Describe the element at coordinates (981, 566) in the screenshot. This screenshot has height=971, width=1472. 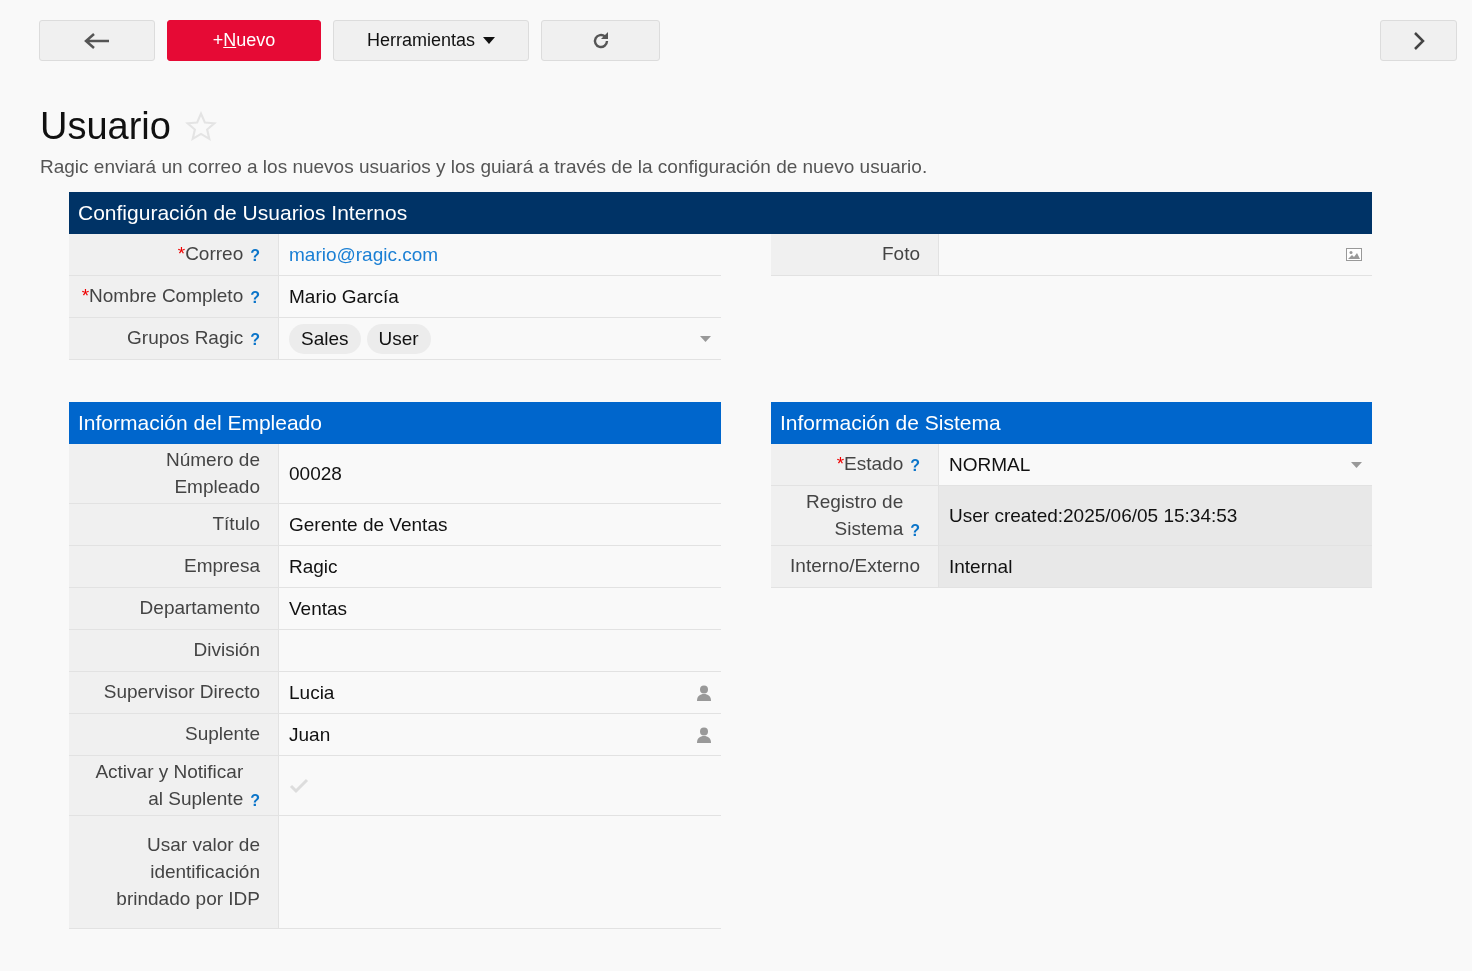
I see `field-value: Internal` at that location.